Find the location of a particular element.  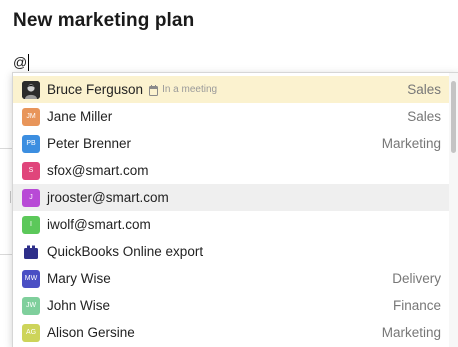

mention-item: Bruce Ferguson In a meeting Sales is located at coordinates (231, 89).